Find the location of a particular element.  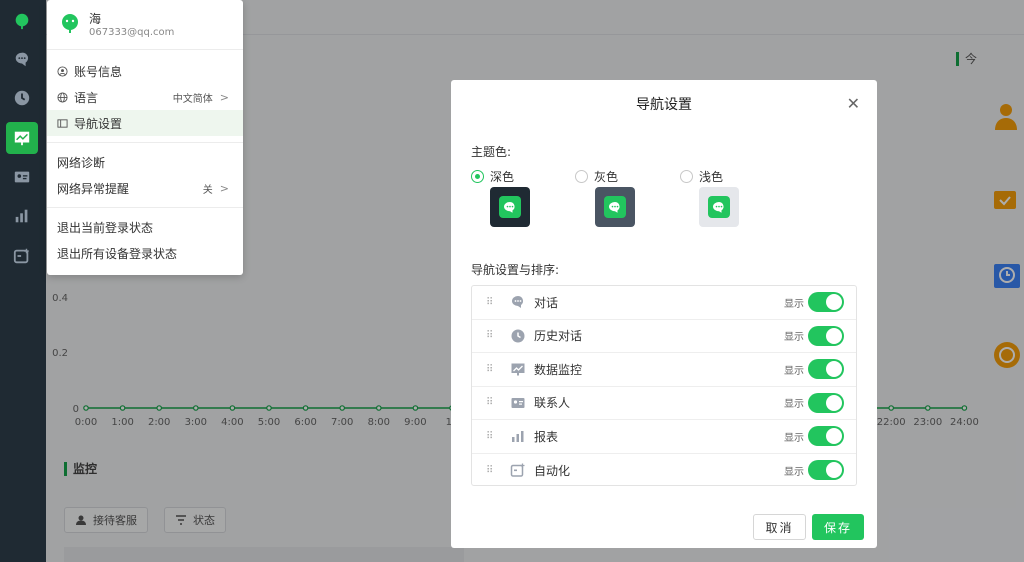

menu-item-language: 语言 中文简体 > is located at coordinates (145, 97).